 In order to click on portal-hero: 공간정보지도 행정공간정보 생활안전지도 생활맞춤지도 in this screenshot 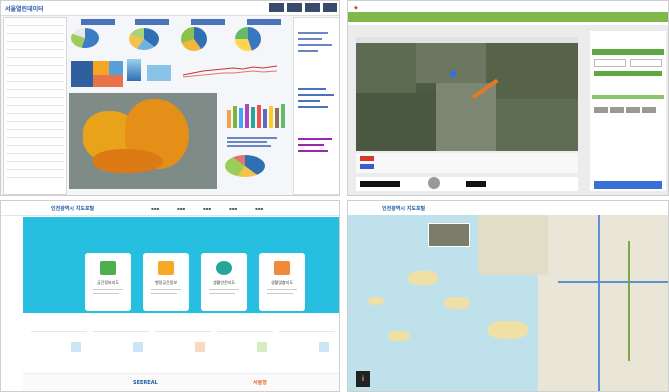, I will do `click(181, 265)`.